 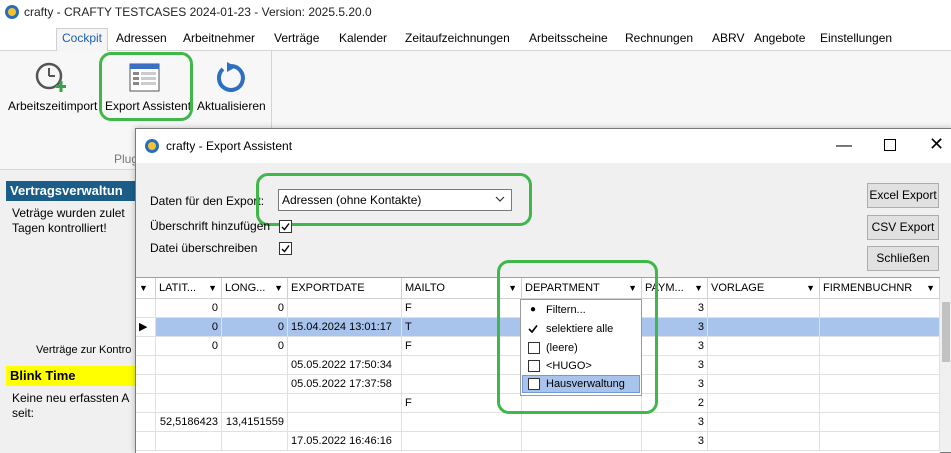 I want to click on csv-export-button: CSV Export, so click(x=903, y=227).